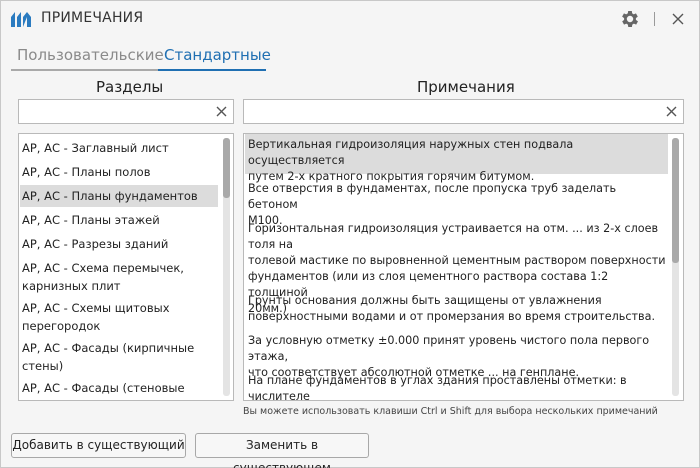 Image resolution: width=700 pixels, height=468 pixels. I want to click on sections-scroll-thumb, so click(226, 168).